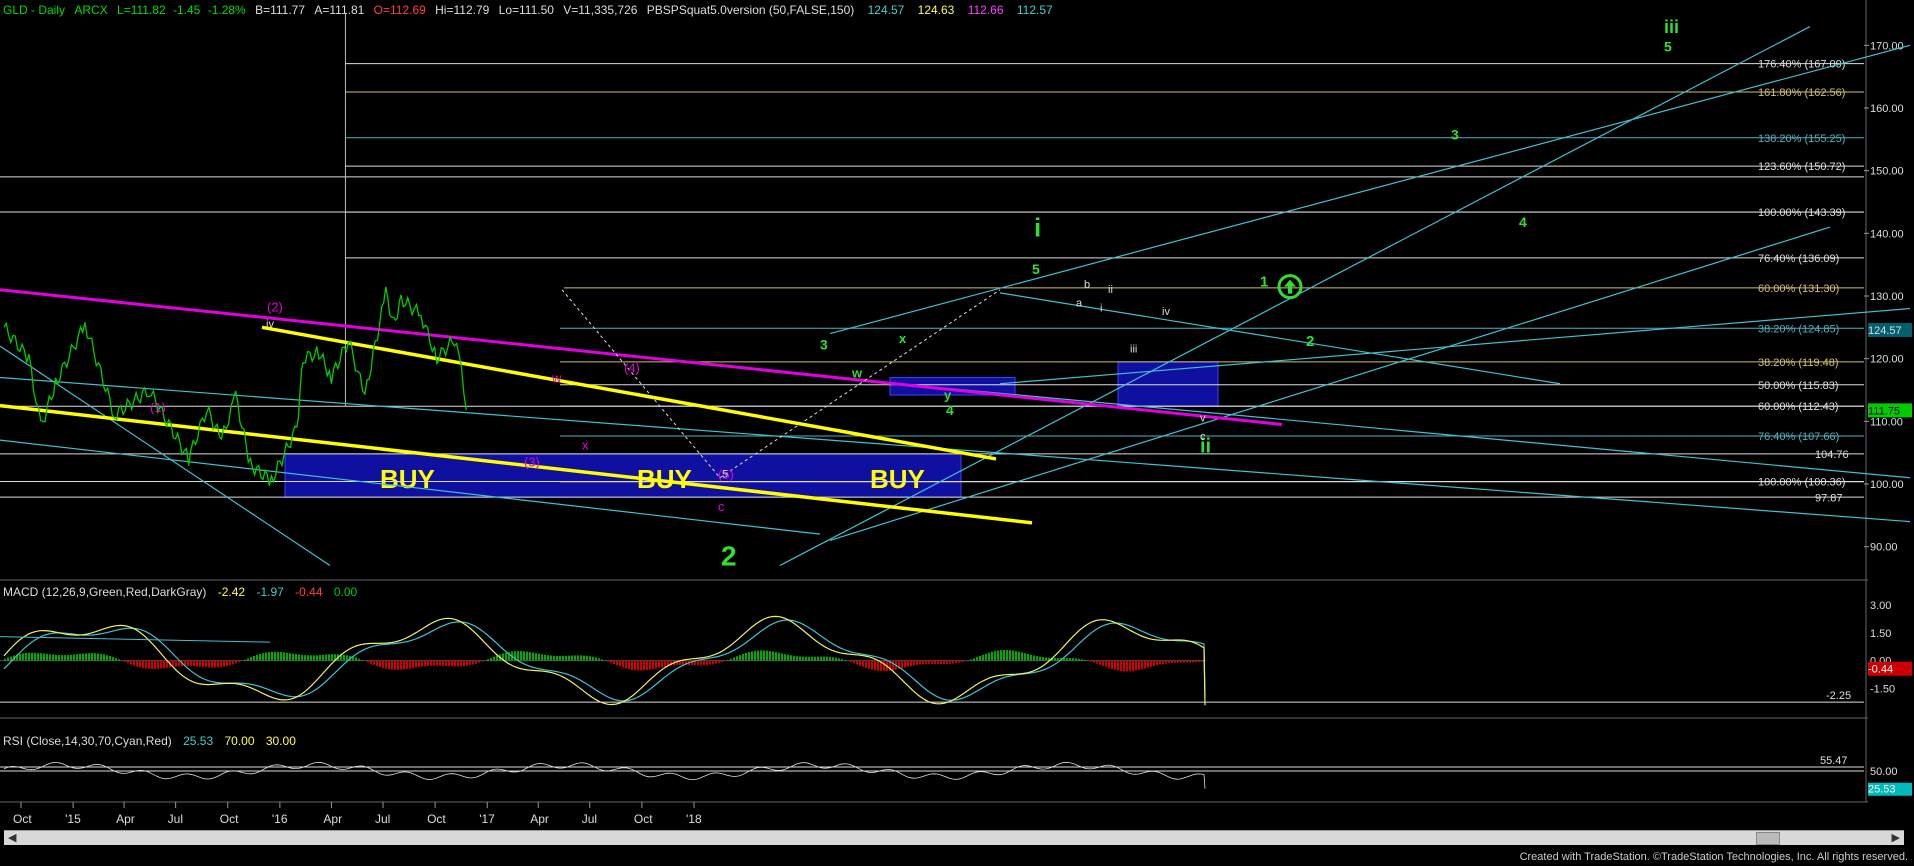 Image resolution: width=1914 pixels, height=866 pixels. I want to click on change-pct: -1.28%, so click(226, 10).